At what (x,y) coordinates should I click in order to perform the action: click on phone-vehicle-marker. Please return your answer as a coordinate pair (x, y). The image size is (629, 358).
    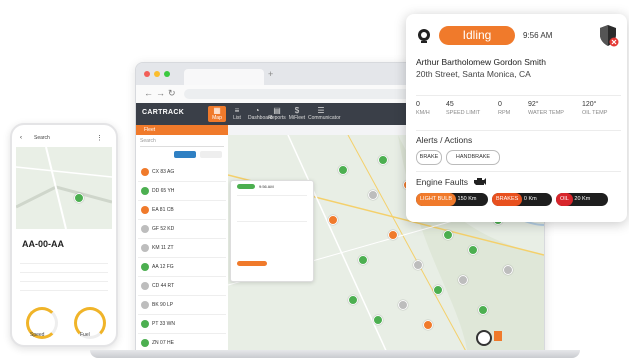
    Looking at the image, I should click on (79, 198).